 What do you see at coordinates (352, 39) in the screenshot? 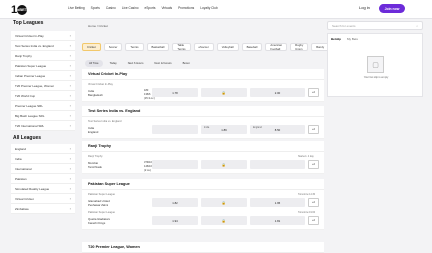
I see `tab-my-bets: My Bets` at bounding box center [352, 39].